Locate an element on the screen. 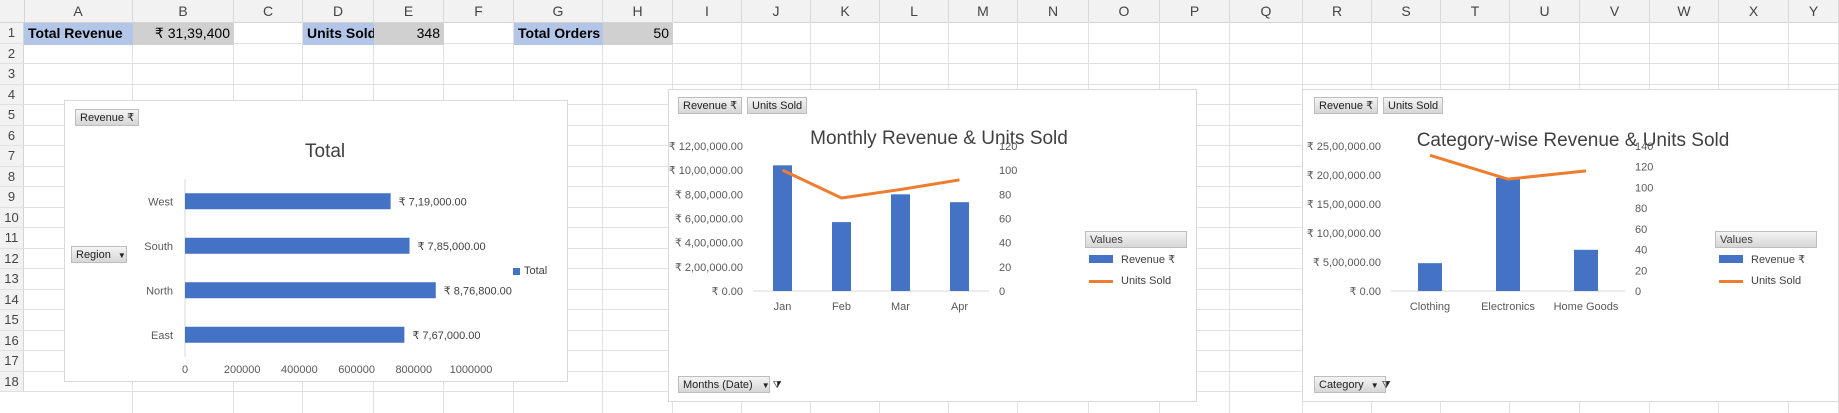 The image size is (1839, 413). units-sold-line is located at coordinates (1508, 167).